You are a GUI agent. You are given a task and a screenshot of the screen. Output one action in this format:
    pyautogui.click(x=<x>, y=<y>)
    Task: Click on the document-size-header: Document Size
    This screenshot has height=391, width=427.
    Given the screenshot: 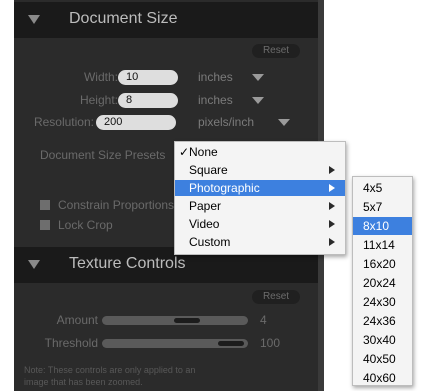 What is the action you would take?
    pyautogui.click(x=166, y=20)
    